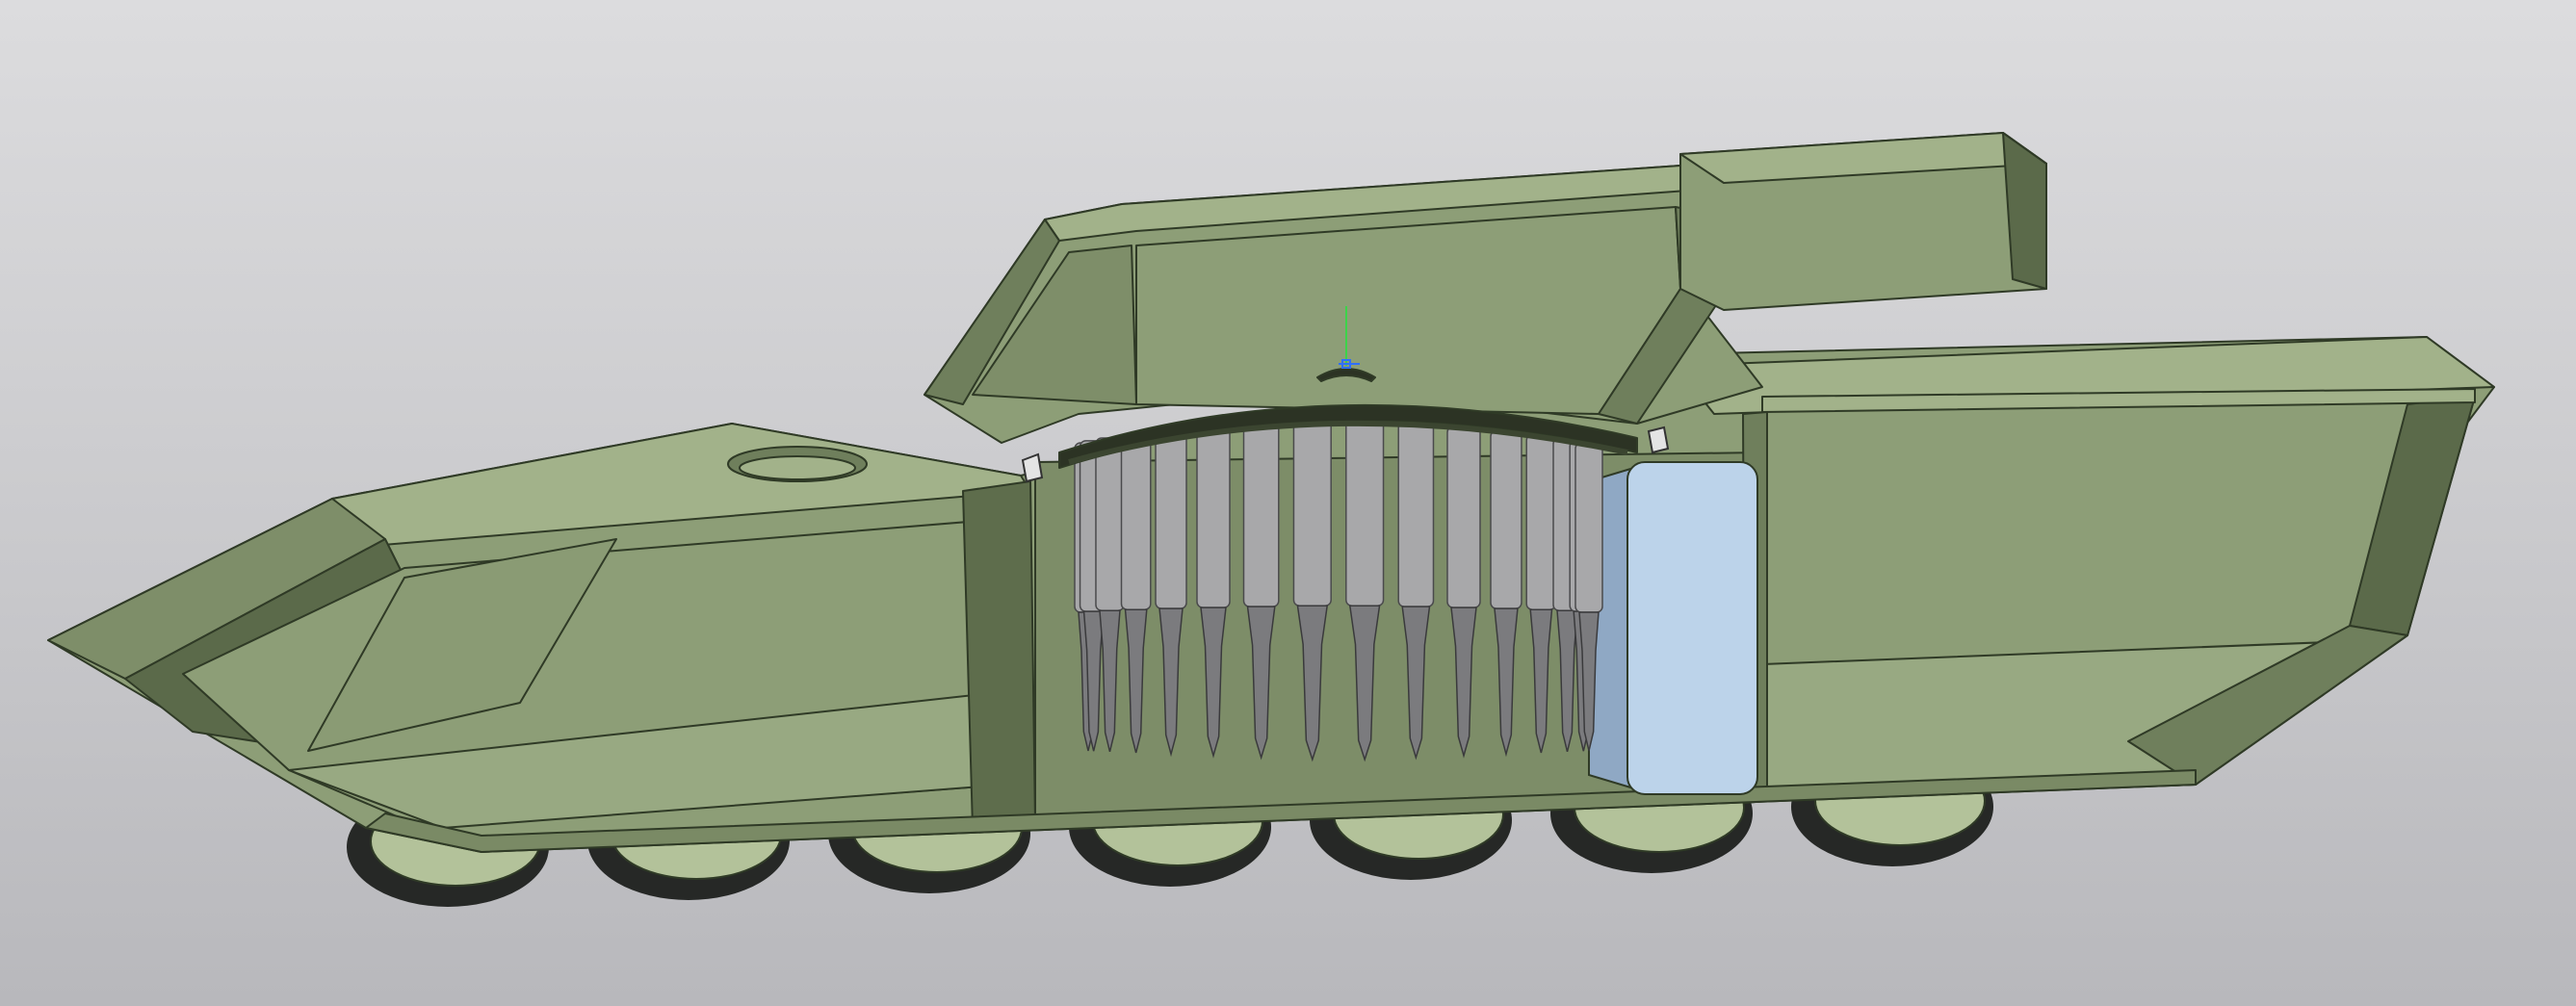 The image size is (2576, 1006). What do you see at coordinates (1658, 440) in the screenshot?
I see `latch-right` at bounding box center [1658, 440].